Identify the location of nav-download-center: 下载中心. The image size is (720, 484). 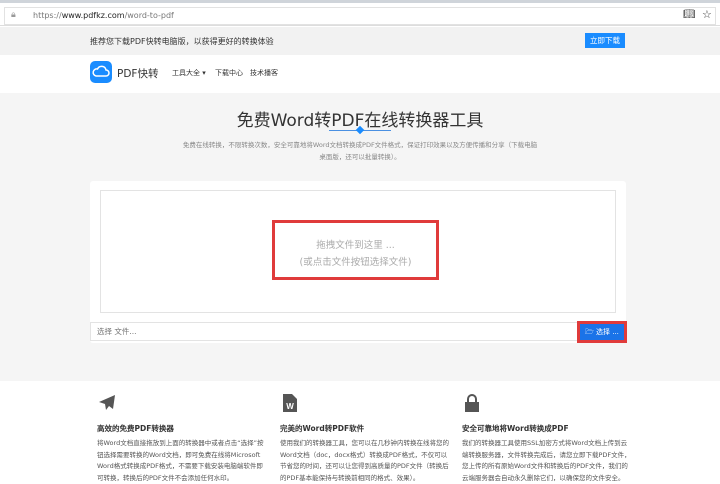
(229, 73).